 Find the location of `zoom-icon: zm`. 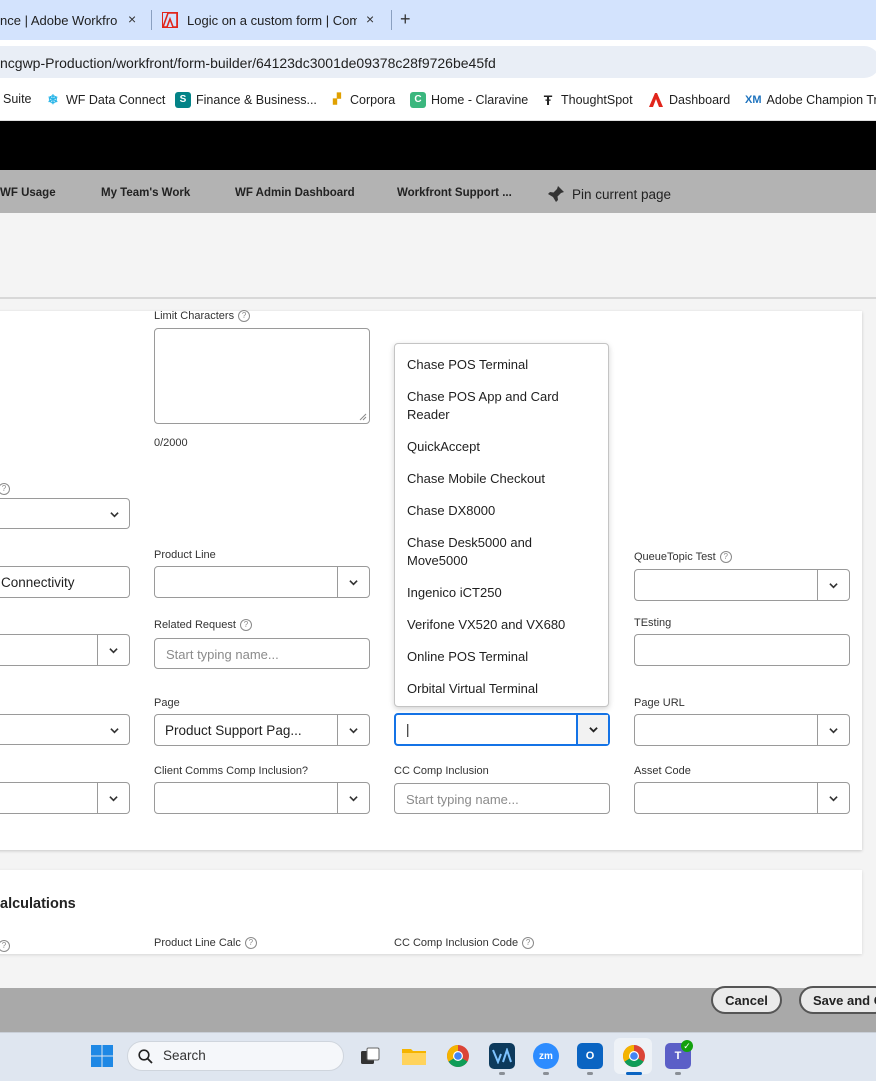

zoom-icon: zm is located at coordinates (546, 1056).